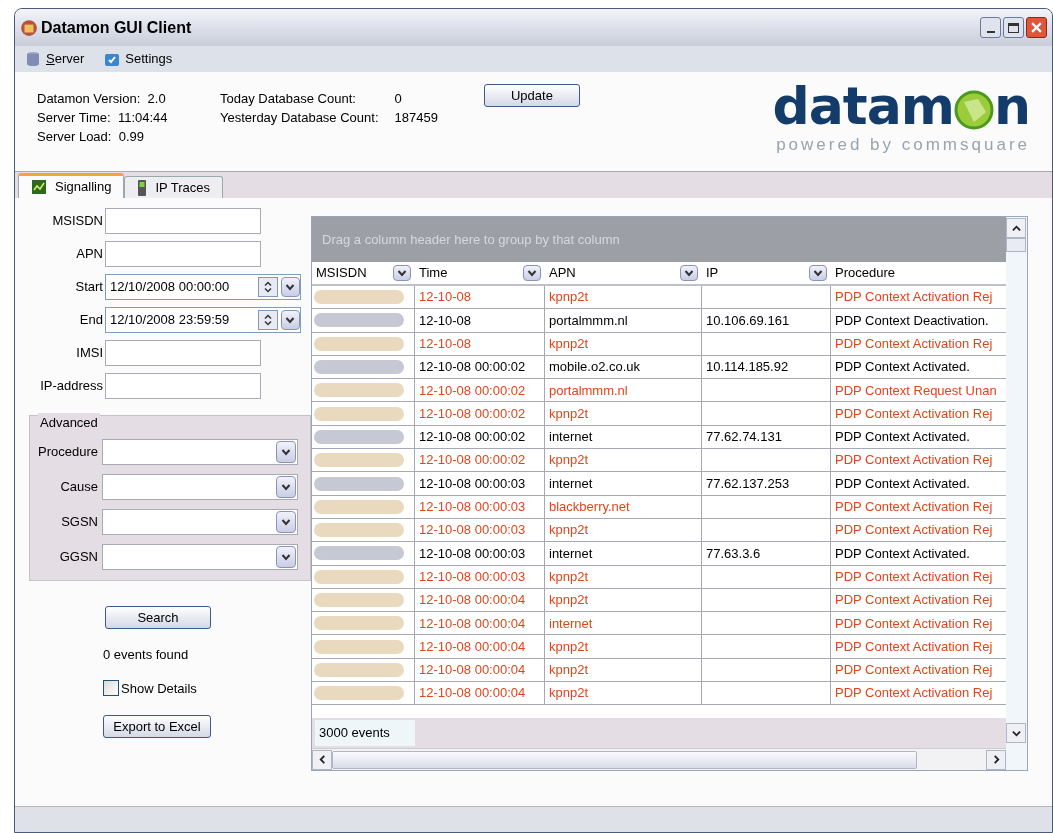 This screenshot has height=833, width=1053. Describe the element at coordinates (78, 557) in the screenshot. I see `field-label: GGSN` at that location.